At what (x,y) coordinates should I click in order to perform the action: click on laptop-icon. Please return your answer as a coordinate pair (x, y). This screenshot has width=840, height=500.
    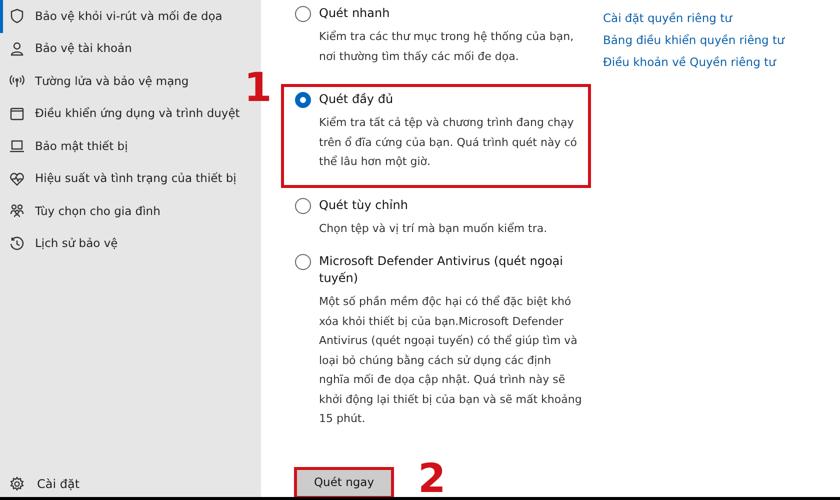
    Looking at the image, I should click on (17, 146).